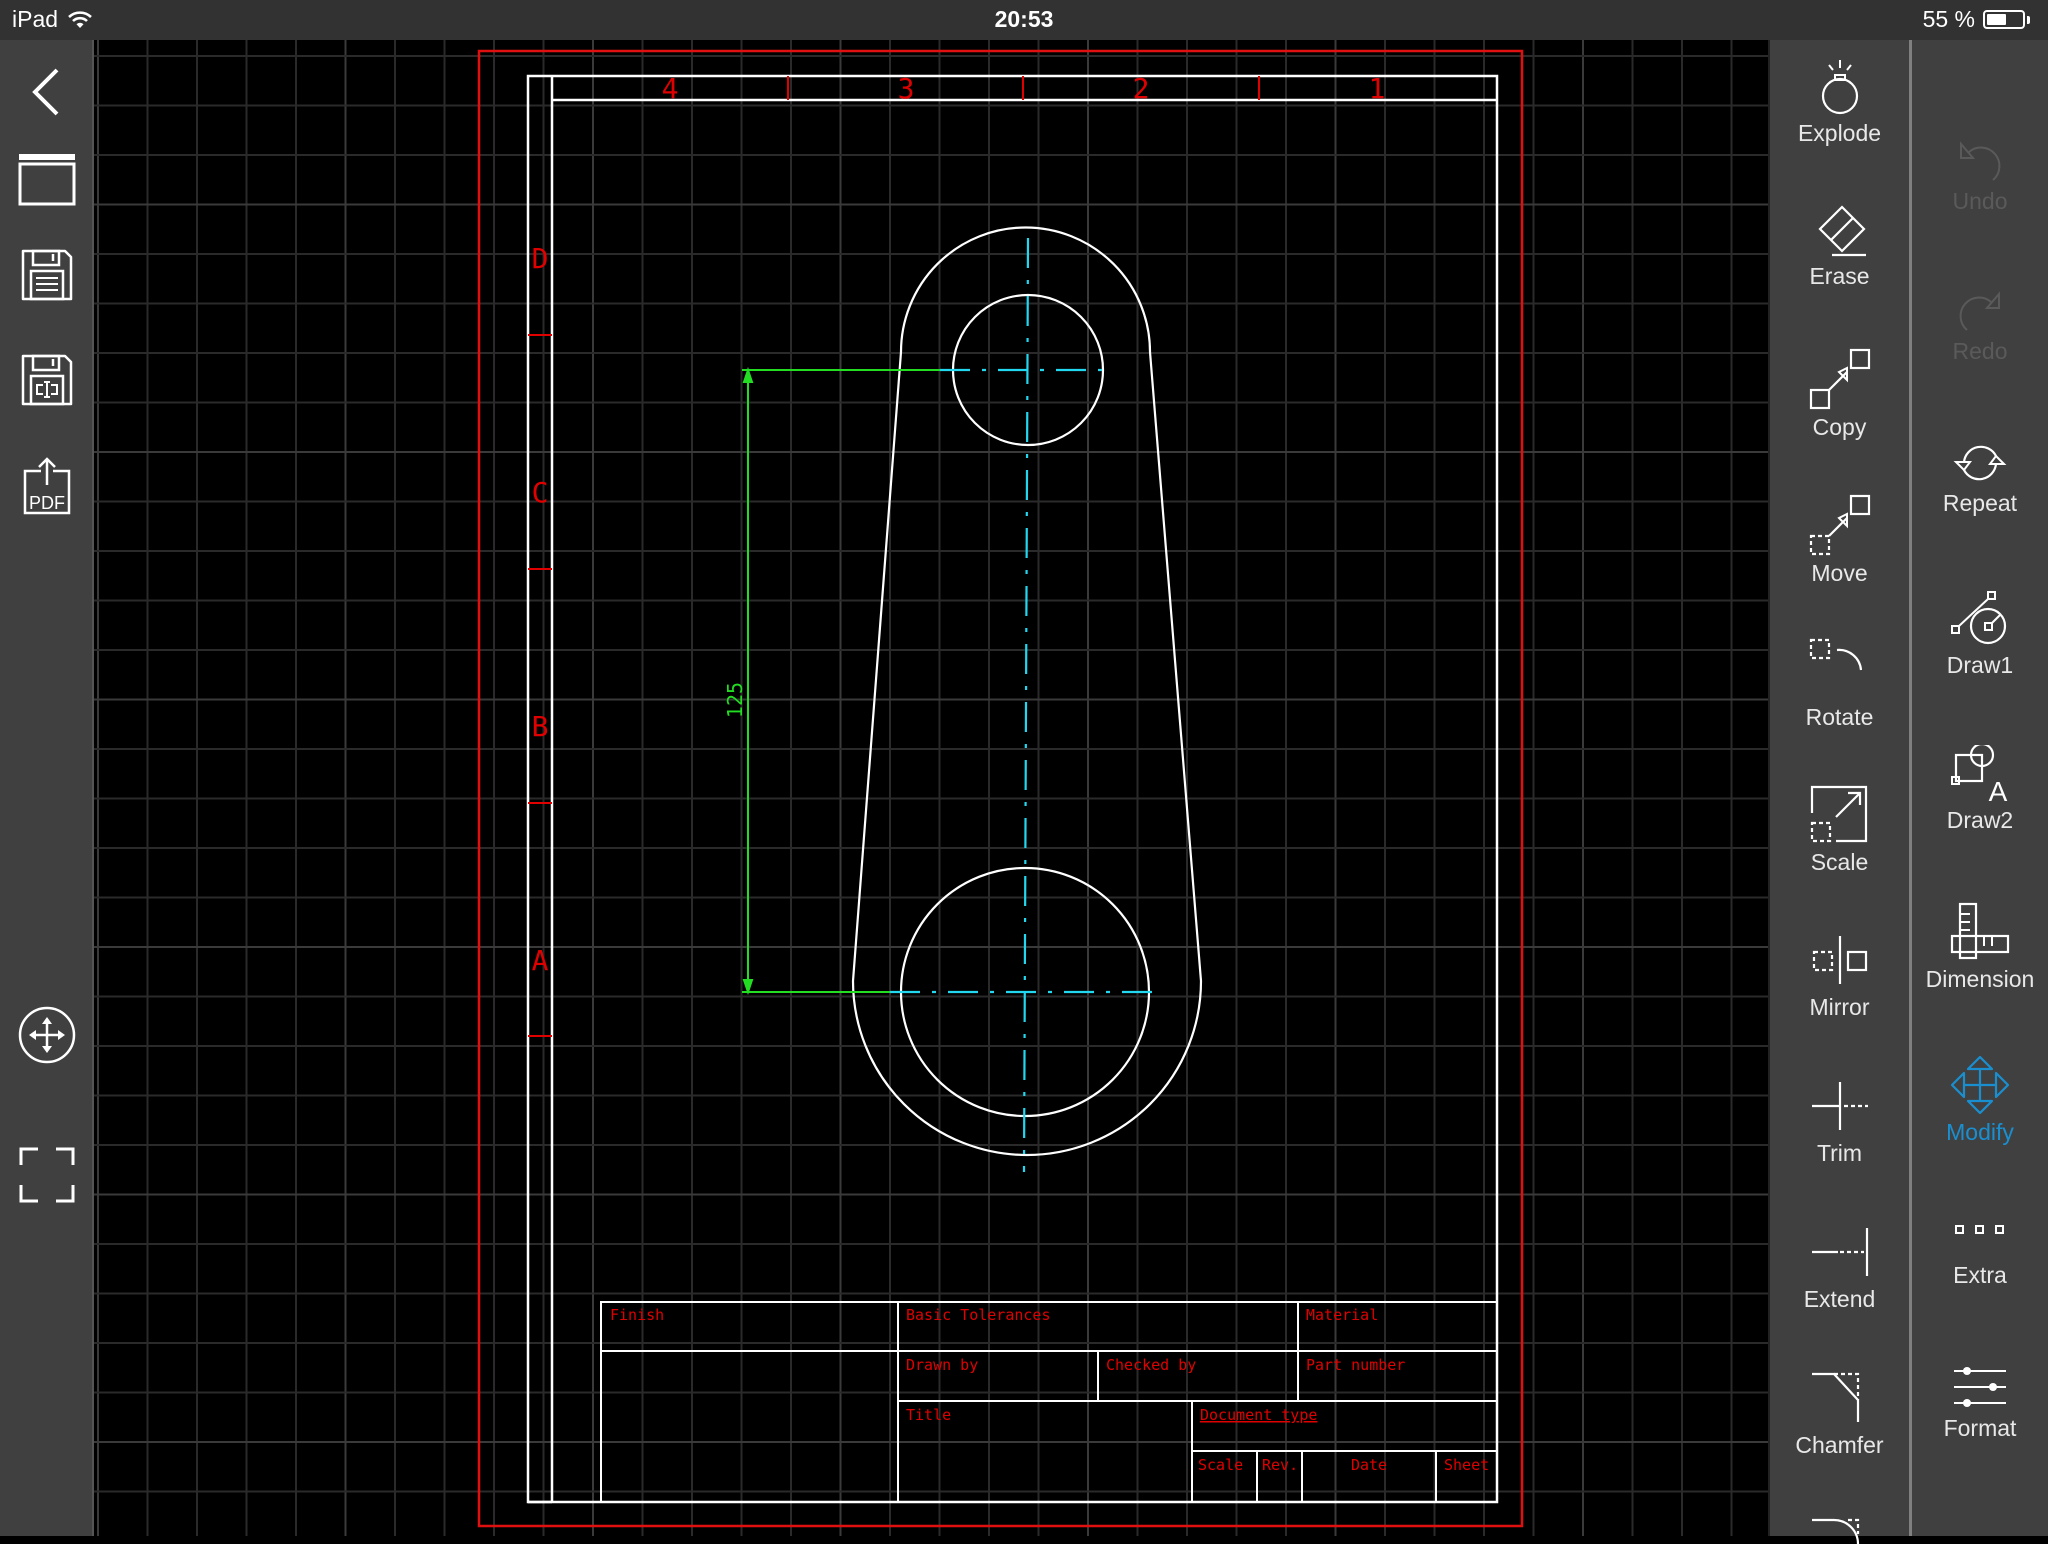 The image size is (2048, 1544). I want to click on window-icon, so click(47, 180).